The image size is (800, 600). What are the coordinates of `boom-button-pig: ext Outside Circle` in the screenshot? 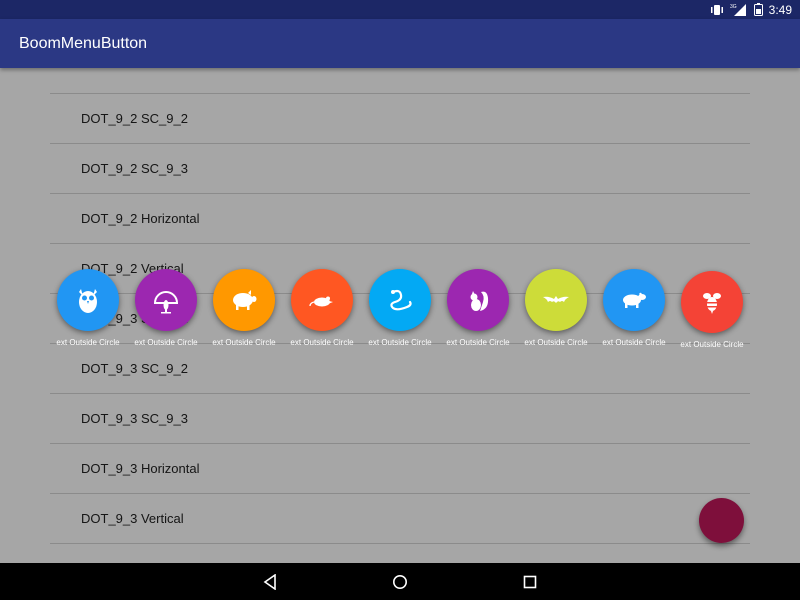 It's located at (244, 308).